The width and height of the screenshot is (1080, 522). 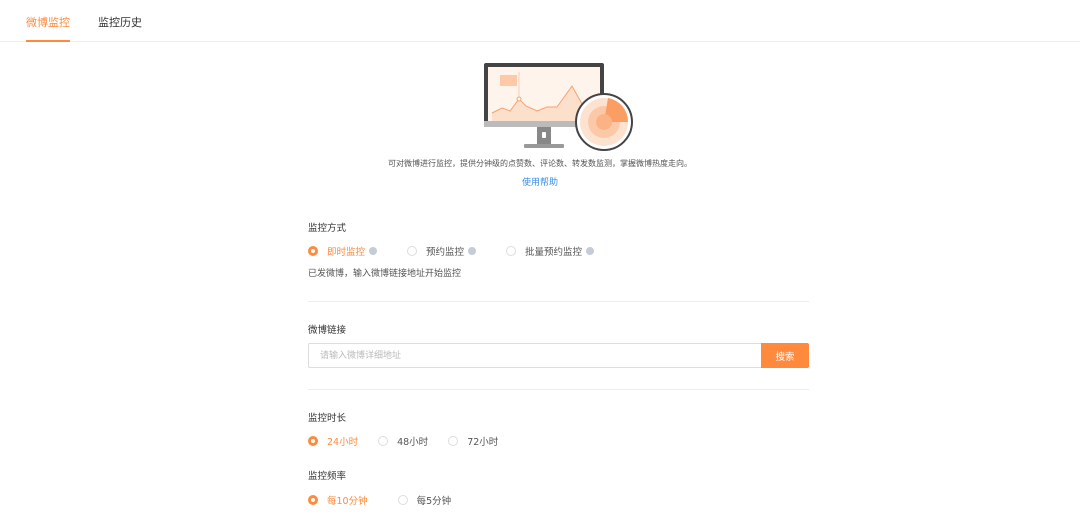 I want to click on monitor-mode-group: 即时监控 预约监控 批量预约监控, so click(x=466, y=251).